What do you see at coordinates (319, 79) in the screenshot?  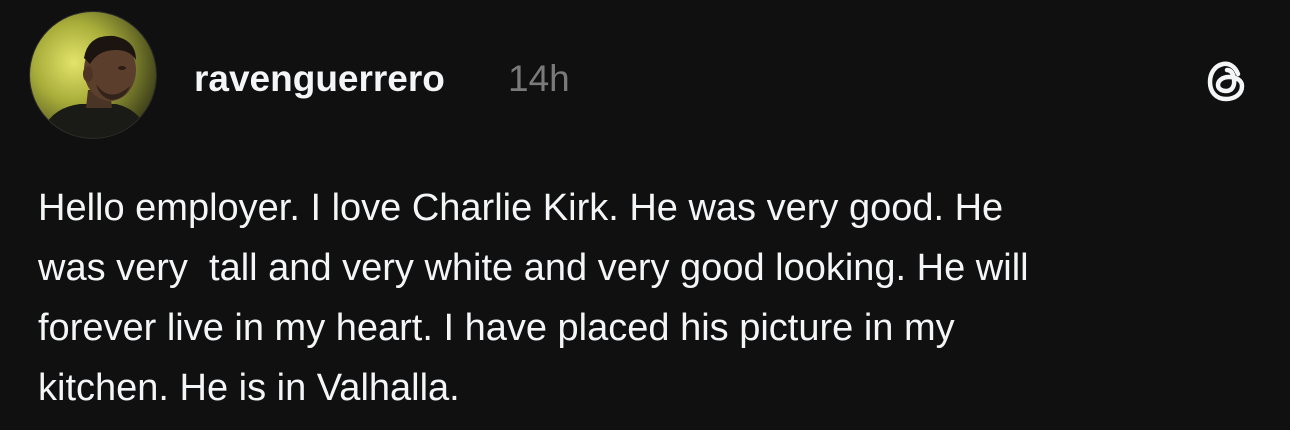 I see `username: ravenguerrero` at bounding box center [319, 79].